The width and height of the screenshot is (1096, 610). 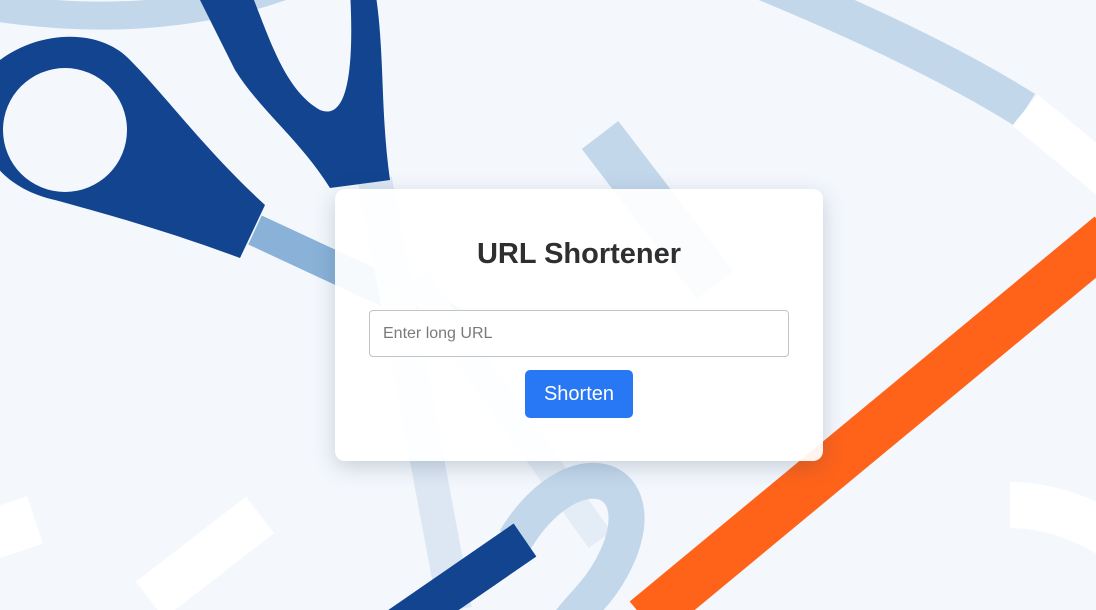 I want to click on white-strip-far-left, so click(x=21, y=527).